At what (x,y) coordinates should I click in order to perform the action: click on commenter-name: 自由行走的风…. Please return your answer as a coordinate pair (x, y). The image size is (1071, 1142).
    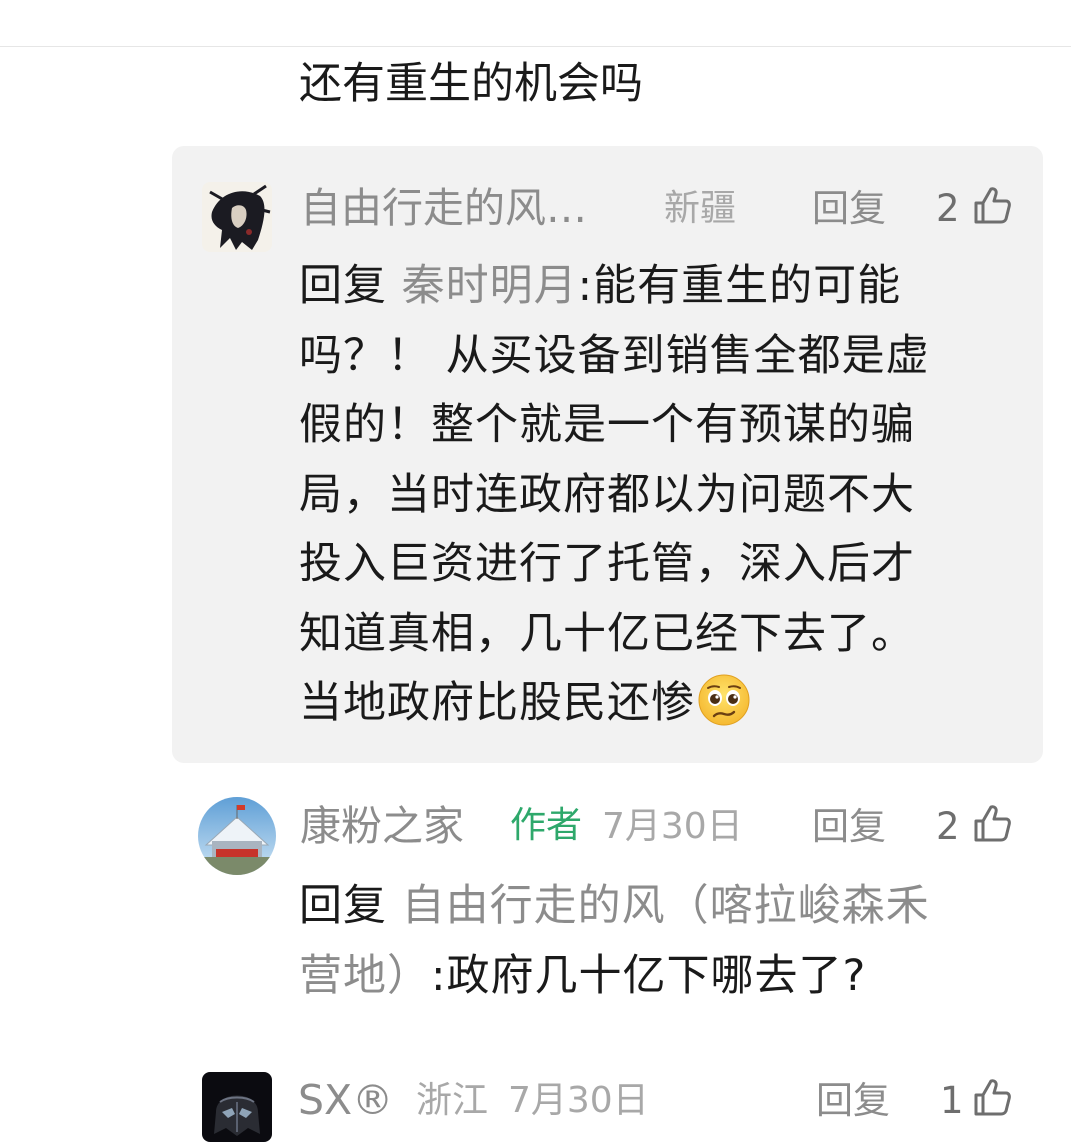
    Looking at the image, I should click on (443, 208).